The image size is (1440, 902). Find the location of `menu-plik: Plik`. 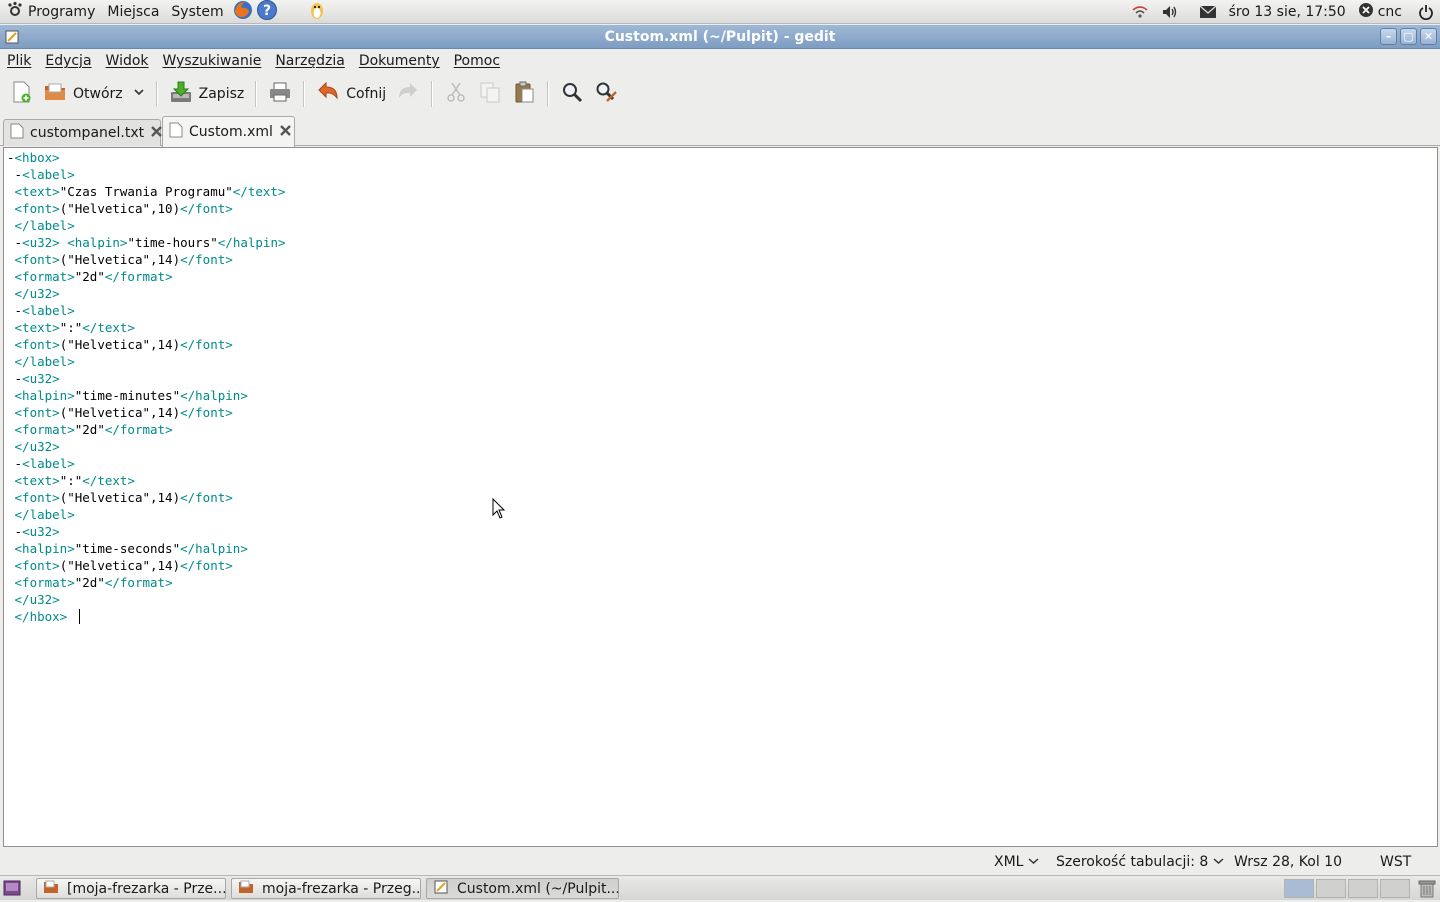

menu-plik: Plik is located at coordinates (19, 61).